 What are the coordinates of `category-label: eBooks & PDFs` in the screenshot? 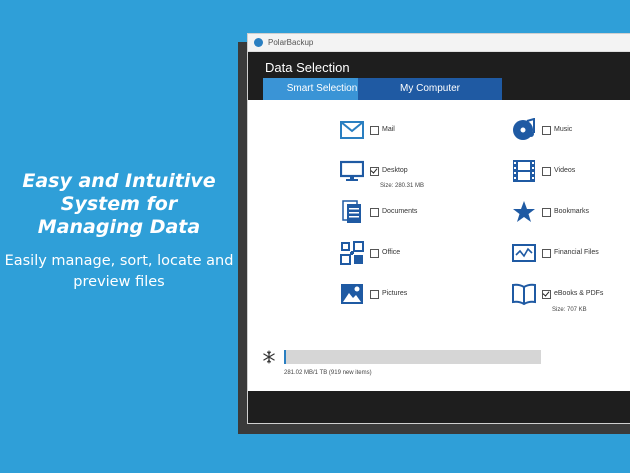 It's located at (579, 293).